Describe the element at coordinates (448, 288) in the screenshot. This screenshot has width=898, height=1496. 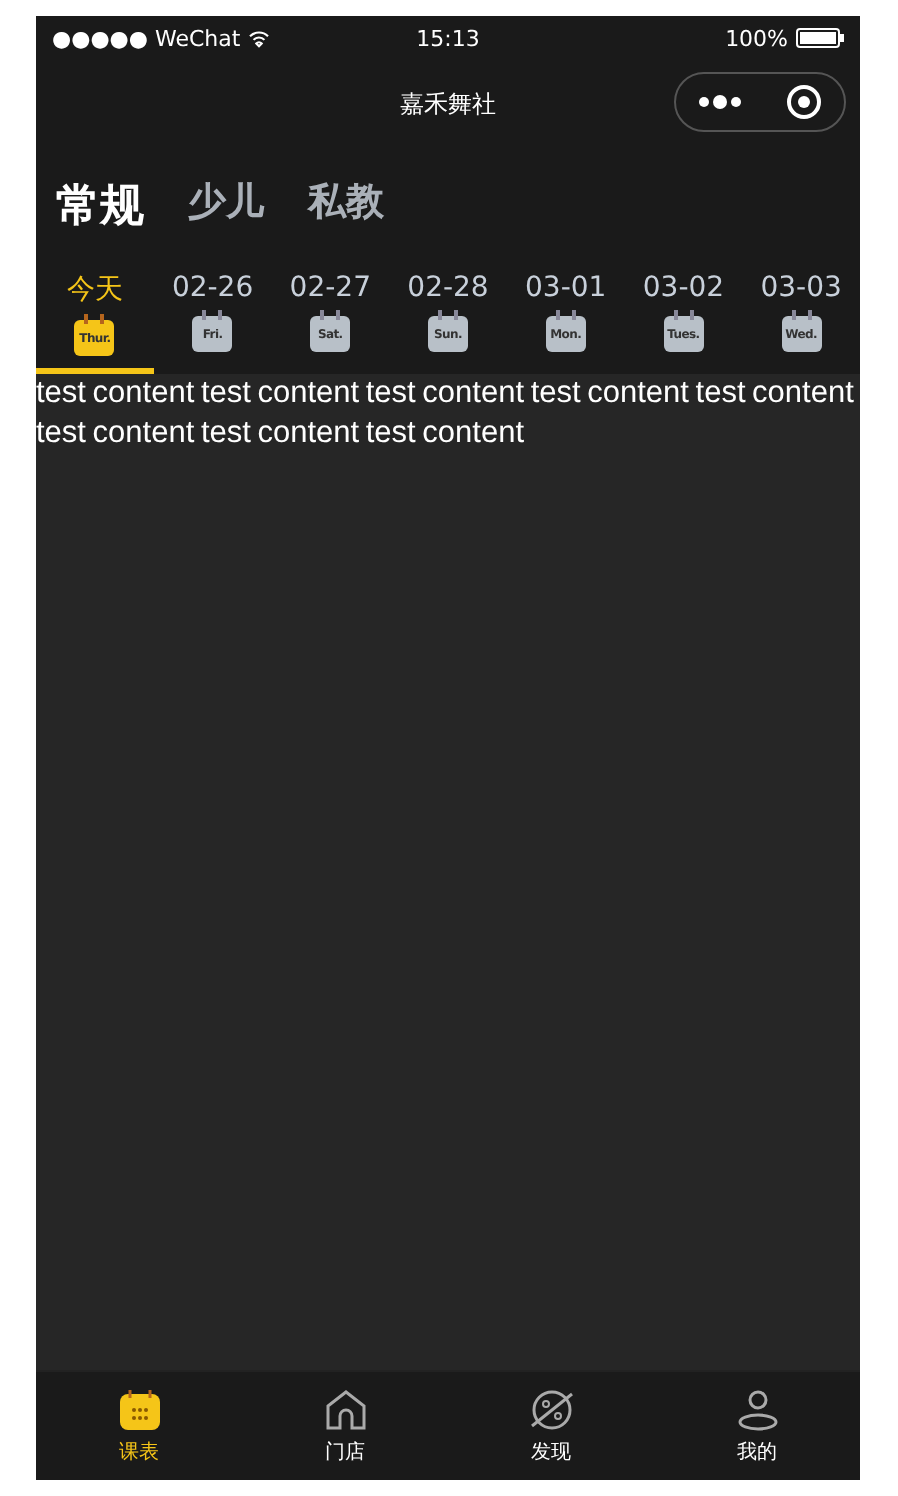
I see `date-label: 02-28` at that location.